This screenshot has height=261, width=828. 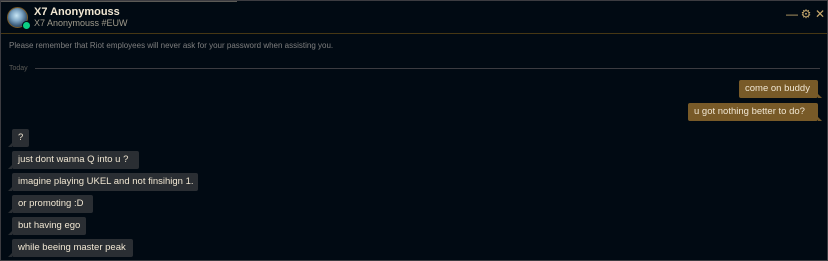 I want to click on message-bubble-sent: come on buddy, so click(x=780, y=89).